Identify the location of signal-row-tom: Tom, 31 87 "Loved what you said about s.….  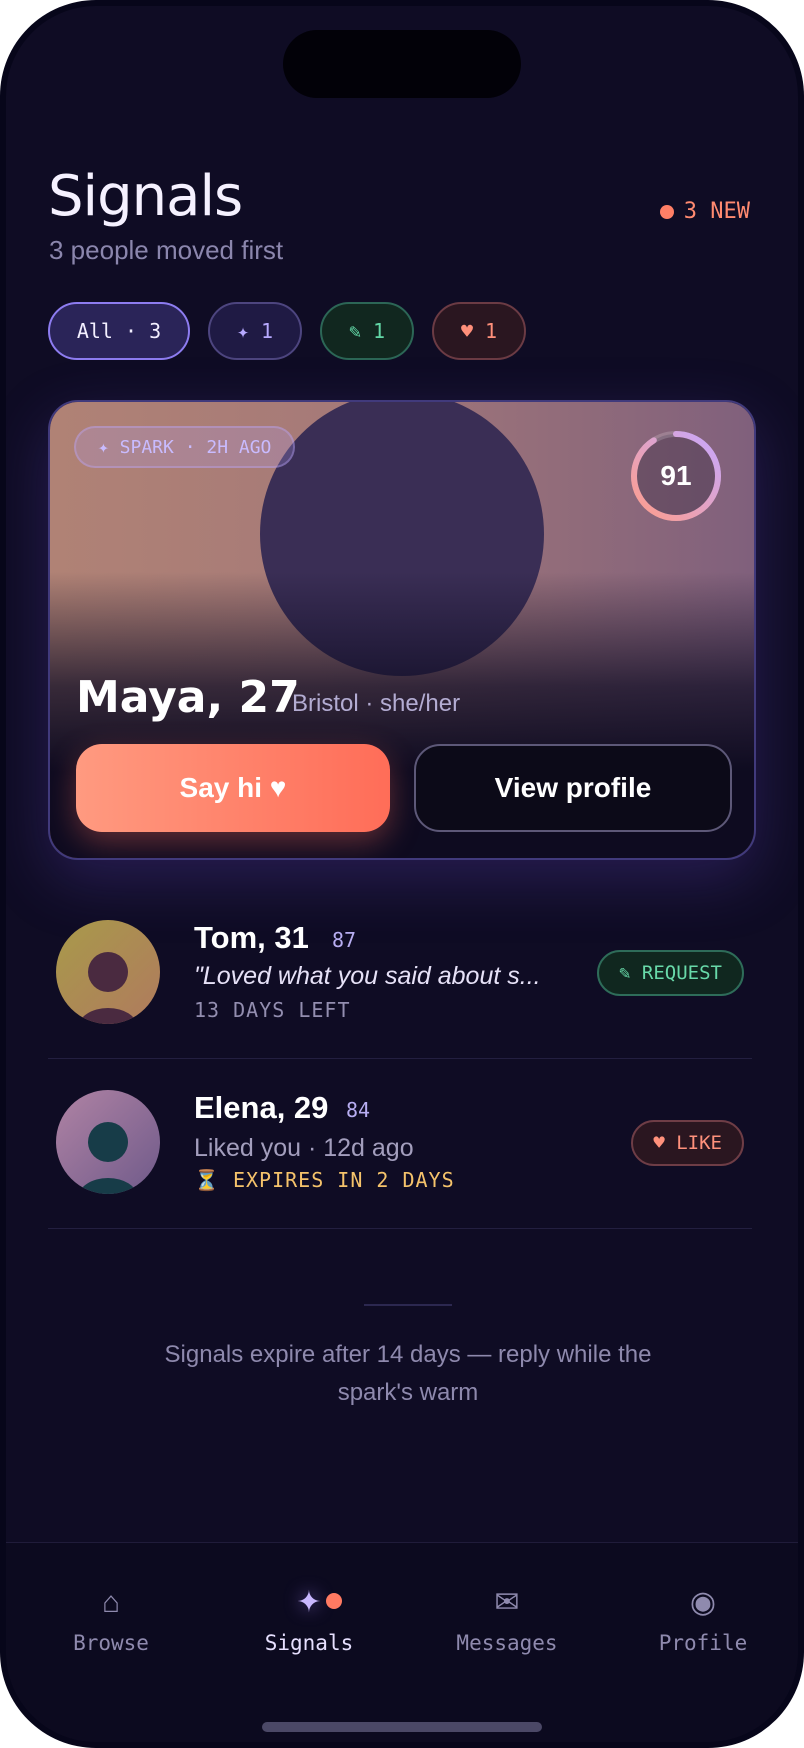
(400, 973).